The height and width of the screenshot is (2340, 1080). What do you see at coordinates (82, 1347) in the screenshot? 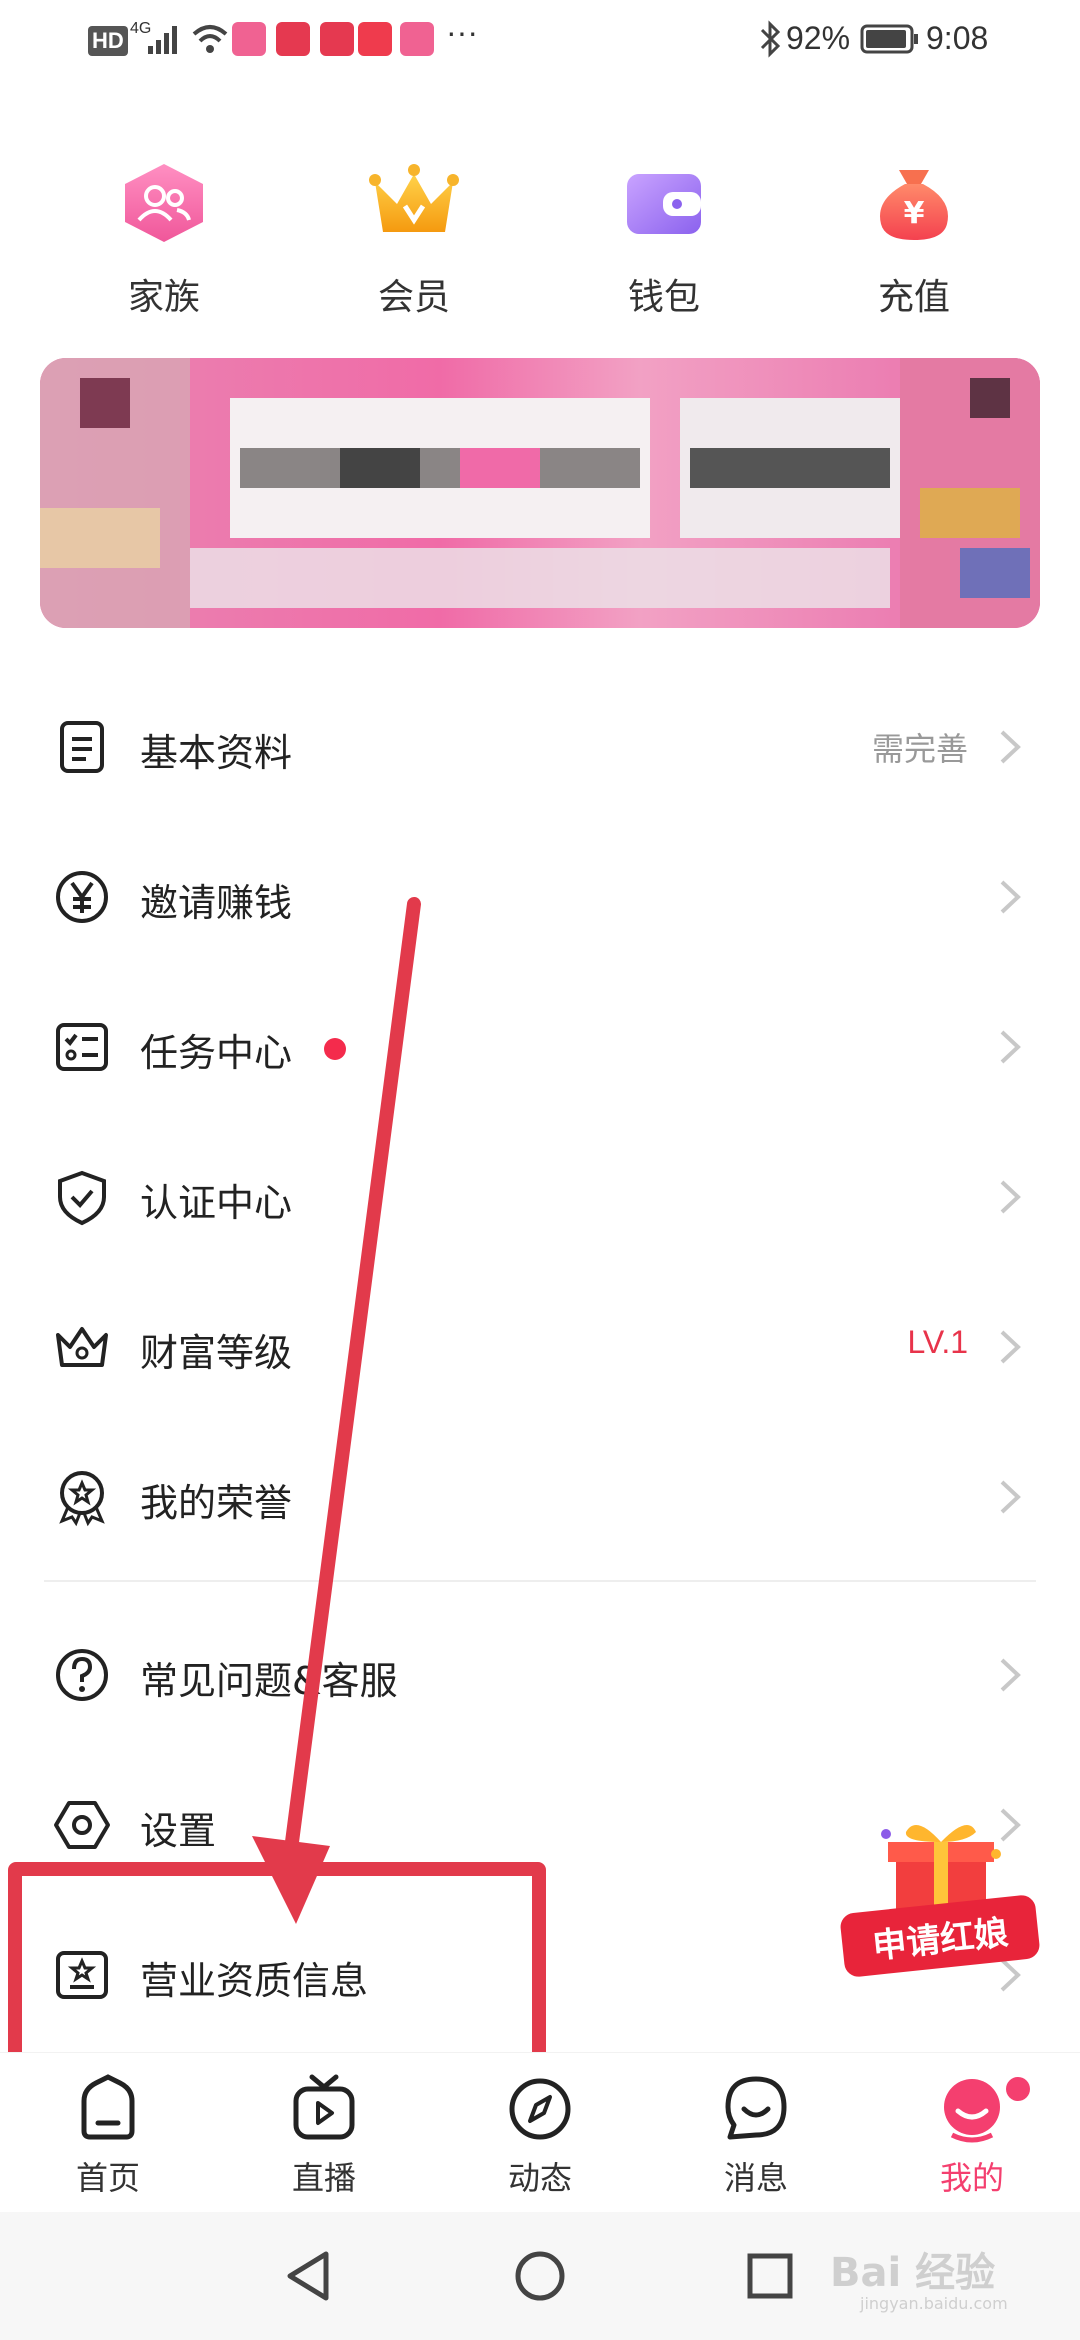
I see `crown-outline-icon` at bounding box center [82, 1347].